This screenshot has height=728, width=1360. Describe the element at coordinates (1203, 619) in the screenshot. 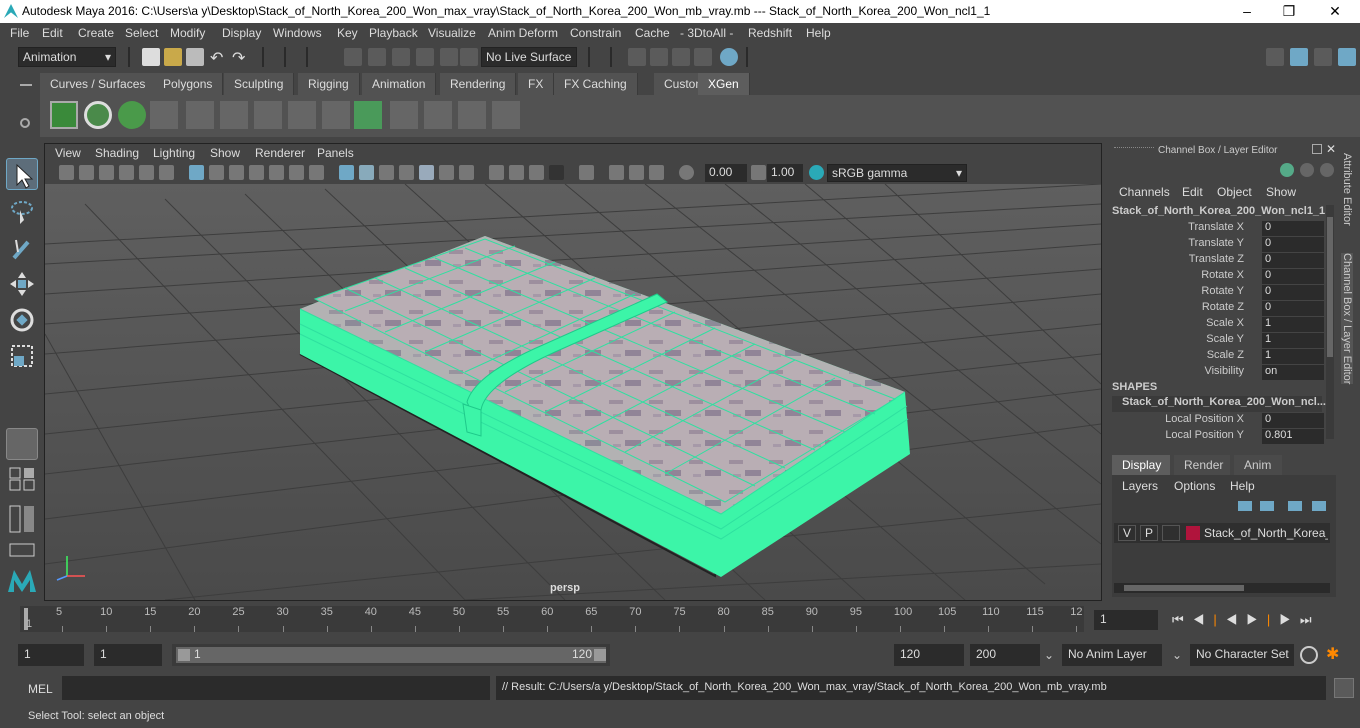

I see `step-back-icon: ◀` at that location.